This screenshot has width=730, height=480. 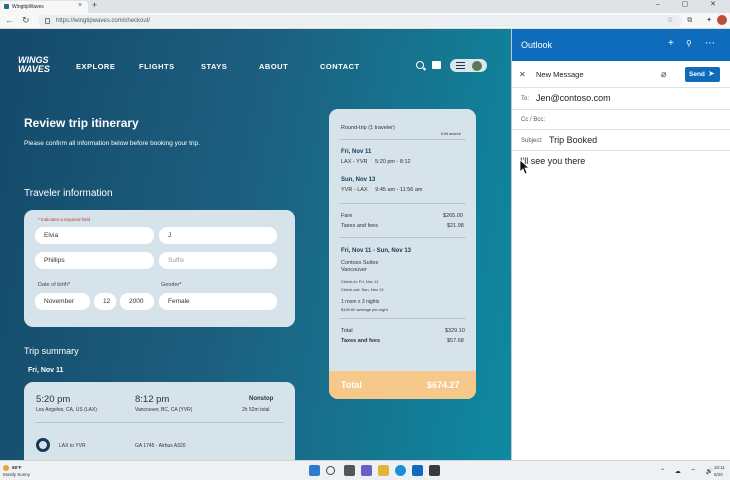 I want to click on weather-desc: Mostly Sunny, so click(x=17, y=474).